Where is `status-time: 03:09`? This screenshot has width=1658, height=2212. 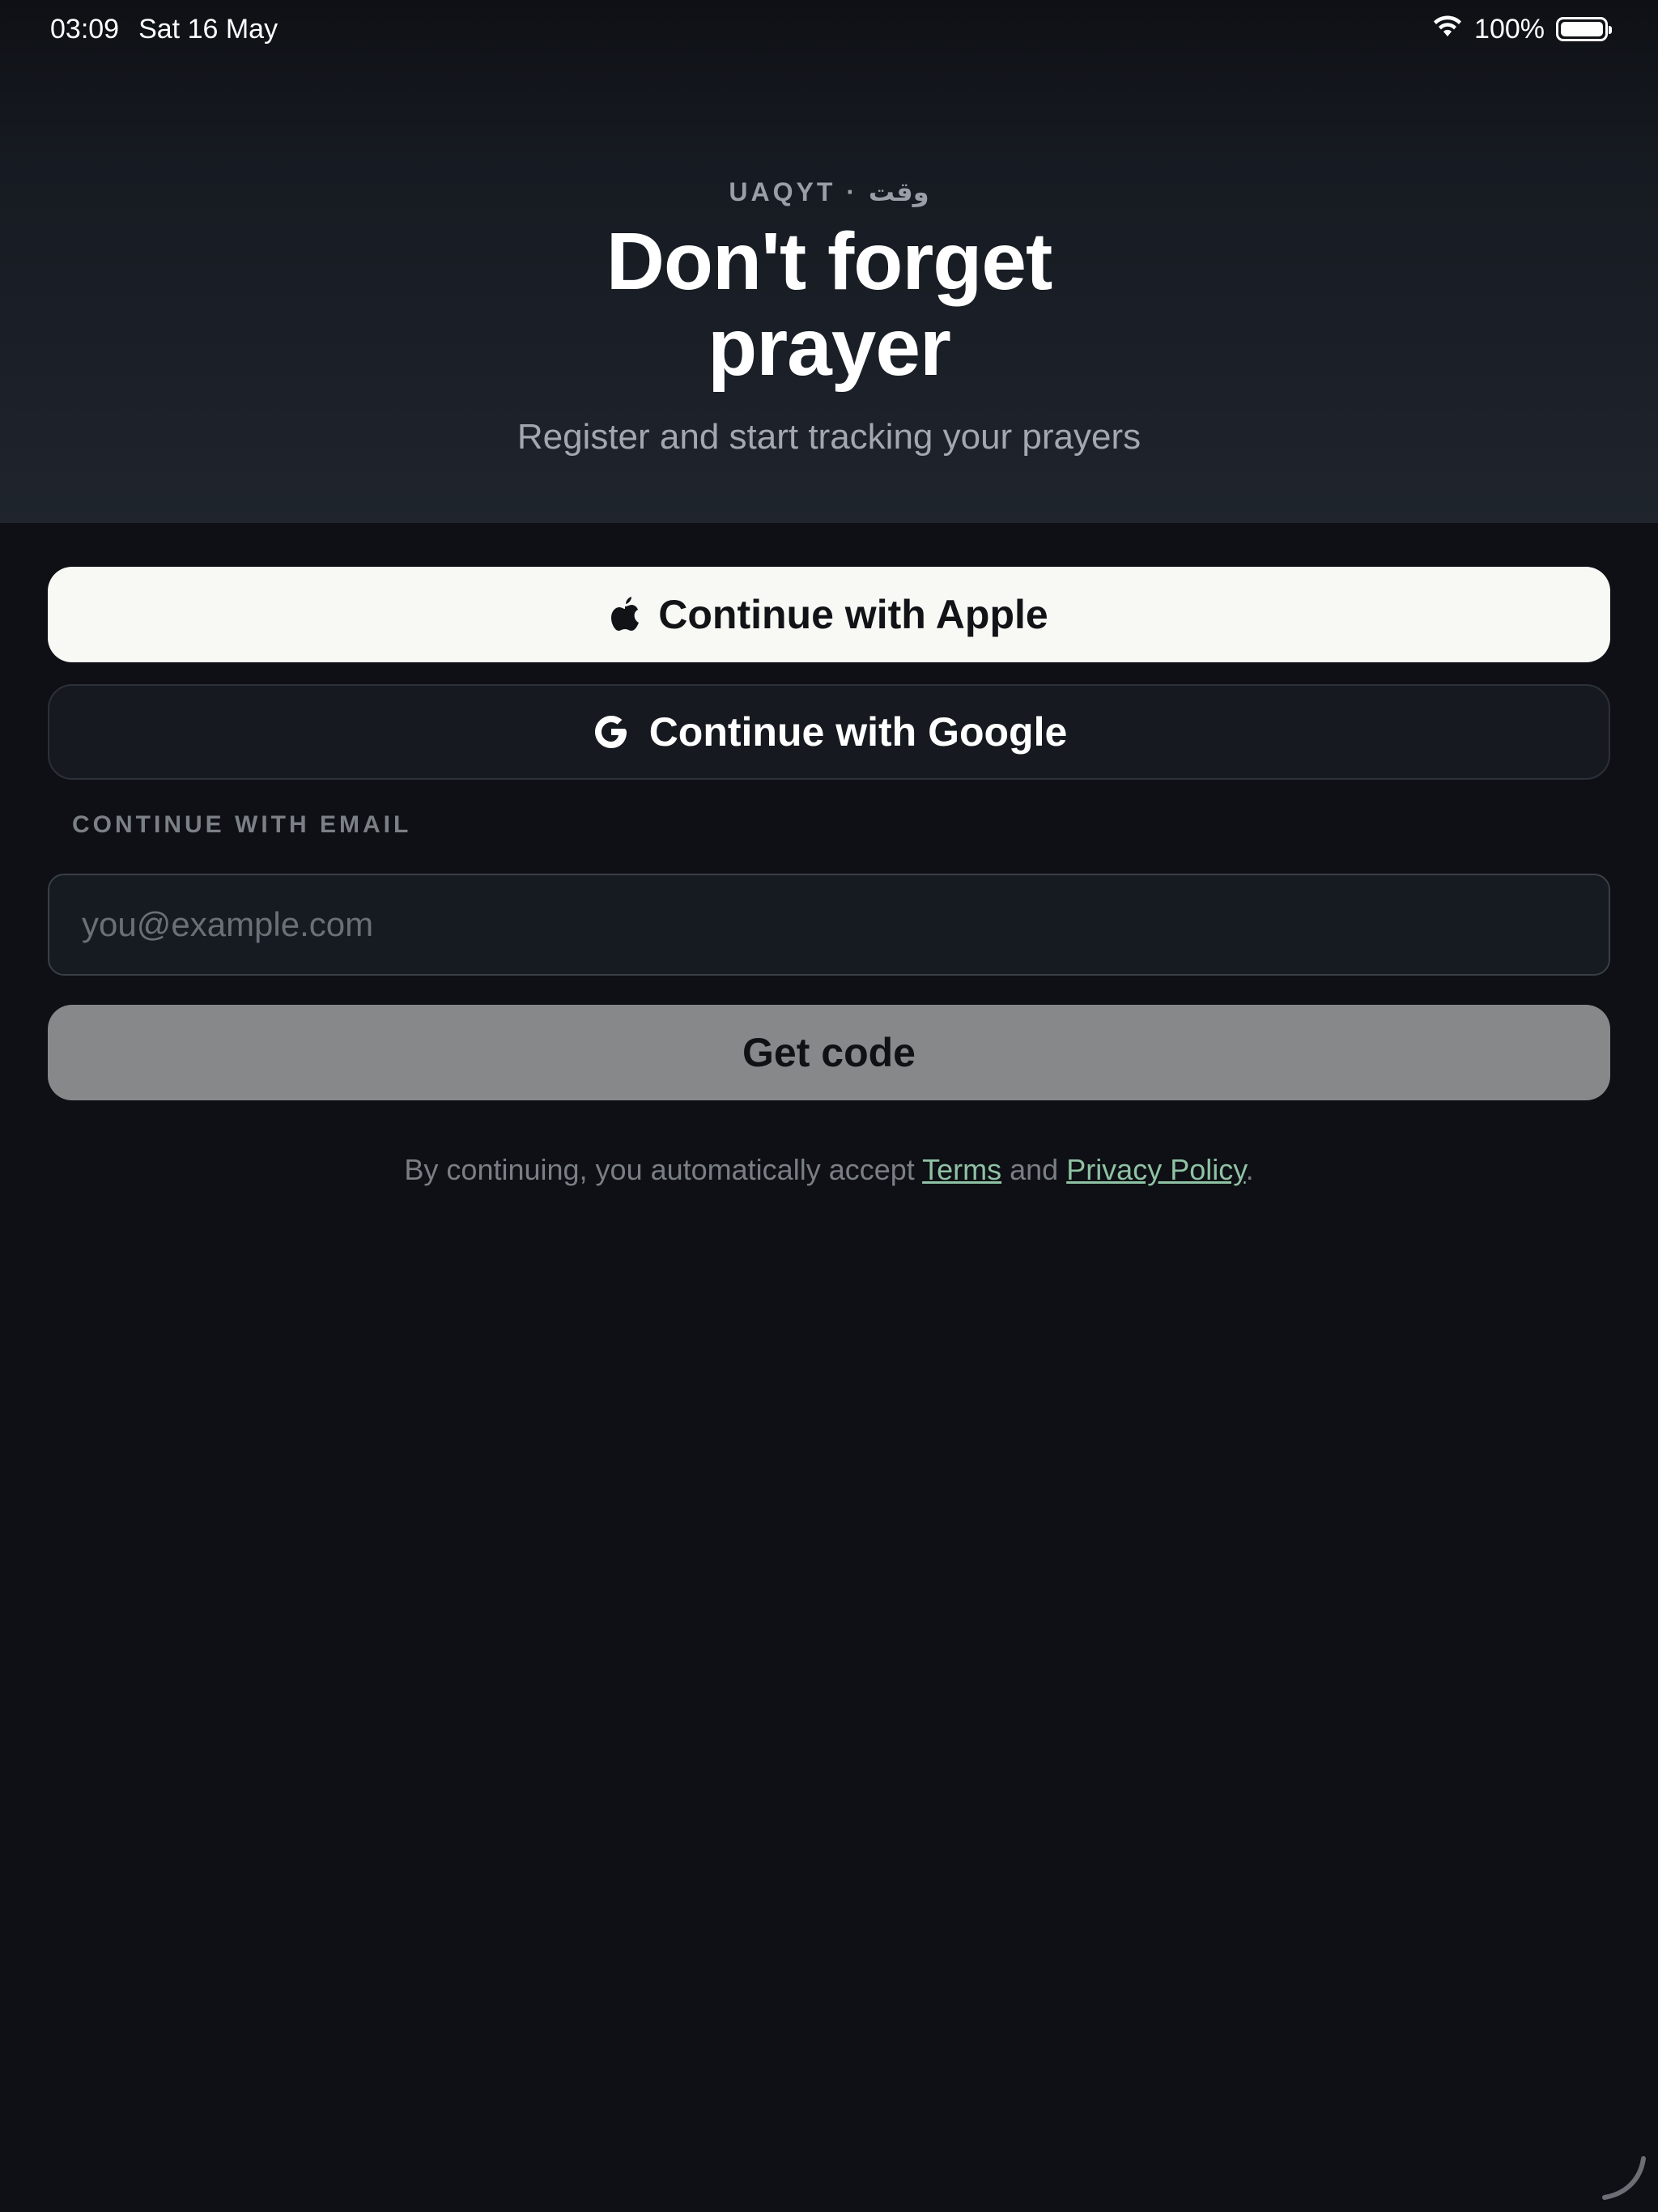
status-time: 03:09 is located at coordinates (85, 29).